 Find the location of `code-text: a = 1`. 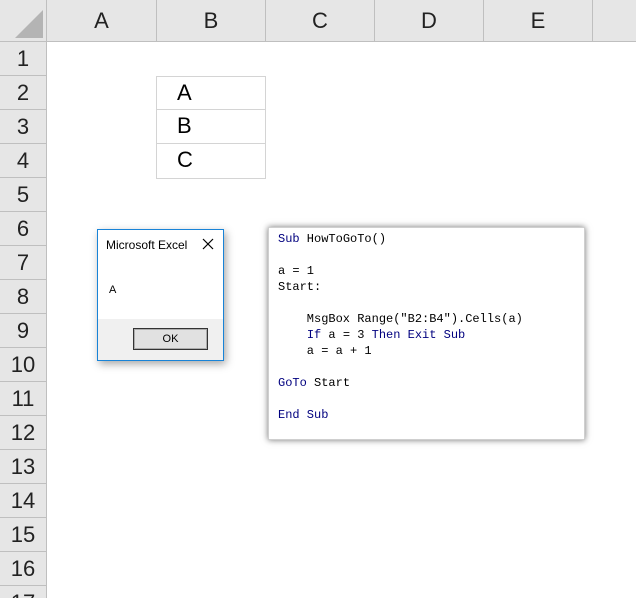

code-text: a = 1 is located at coordinates (296, 271).